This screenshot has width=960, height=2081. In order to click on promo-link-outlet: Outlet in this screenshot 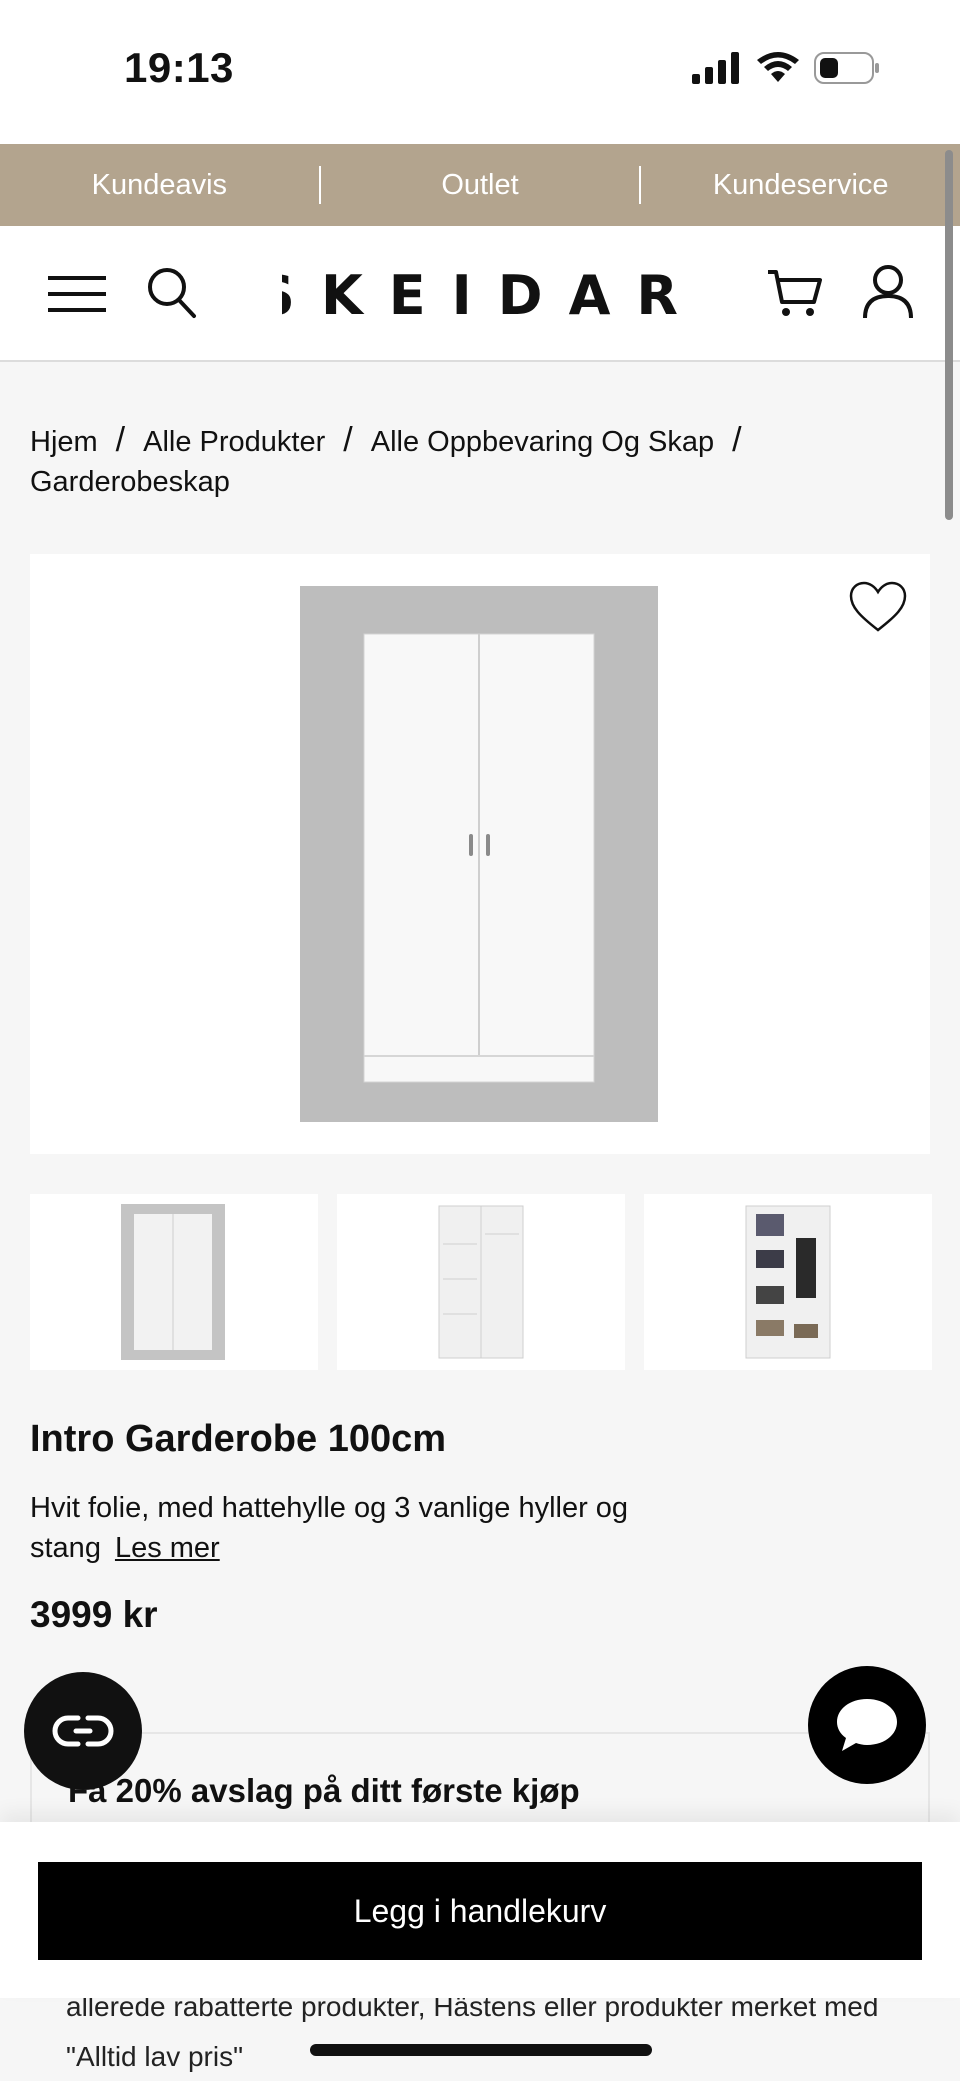, I will do `click(480, 185)`.